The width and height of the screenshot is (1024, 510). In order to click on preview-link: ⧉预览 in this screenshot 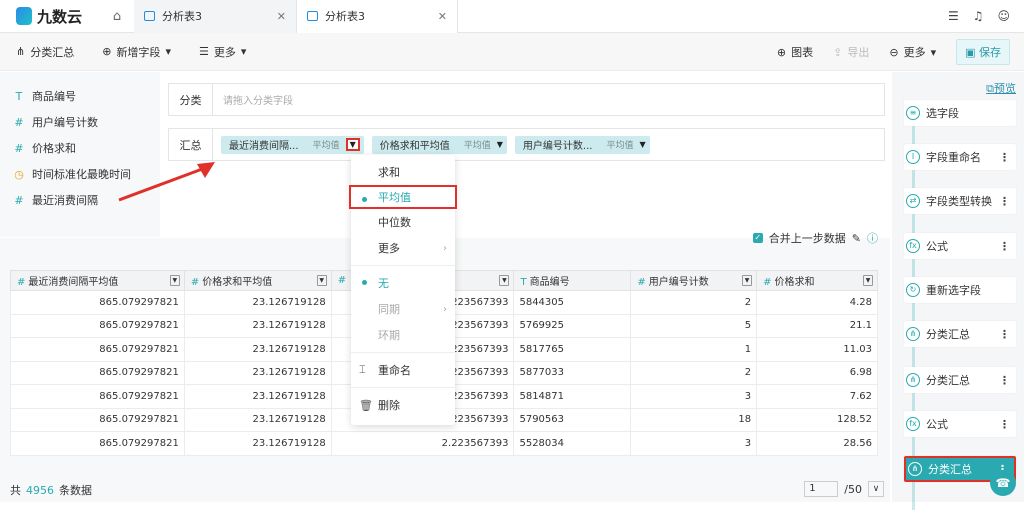, I will do `click(1001, 88)`.